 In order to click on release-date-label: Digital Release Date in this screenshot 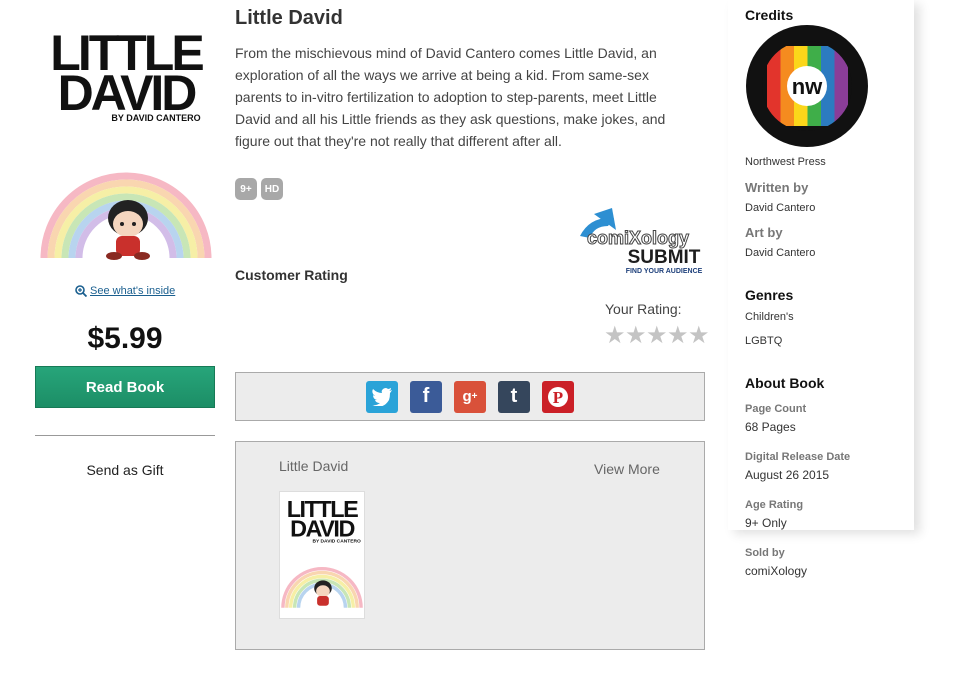, I will do `click(798, 457)`.